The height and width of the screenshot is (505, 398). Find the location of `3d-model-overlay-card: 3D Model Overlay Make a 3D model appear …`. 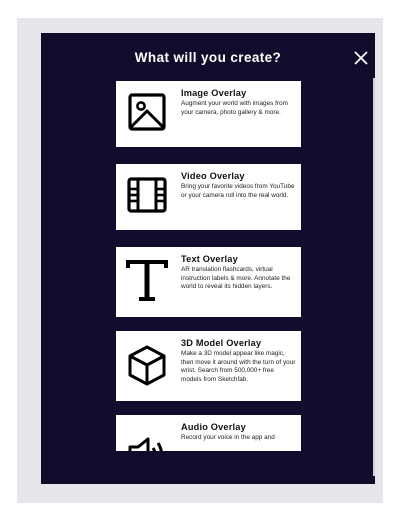

3d-model-overlay-card: 3D Model Overlay Make a 3D model appear … is located at coordinates (208, 366).